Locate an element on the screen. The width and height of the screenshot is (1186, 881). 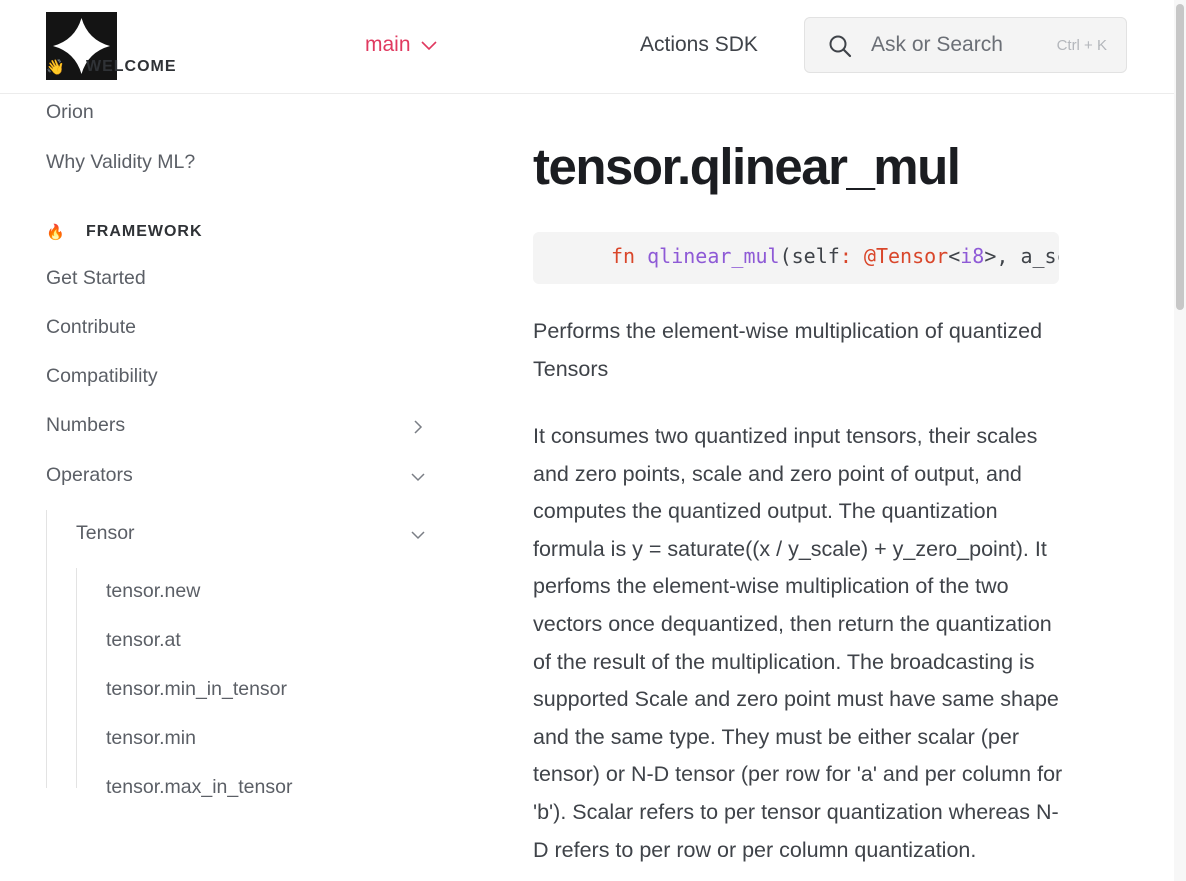
code-keyword: fn is located at coordinates (623, 256).